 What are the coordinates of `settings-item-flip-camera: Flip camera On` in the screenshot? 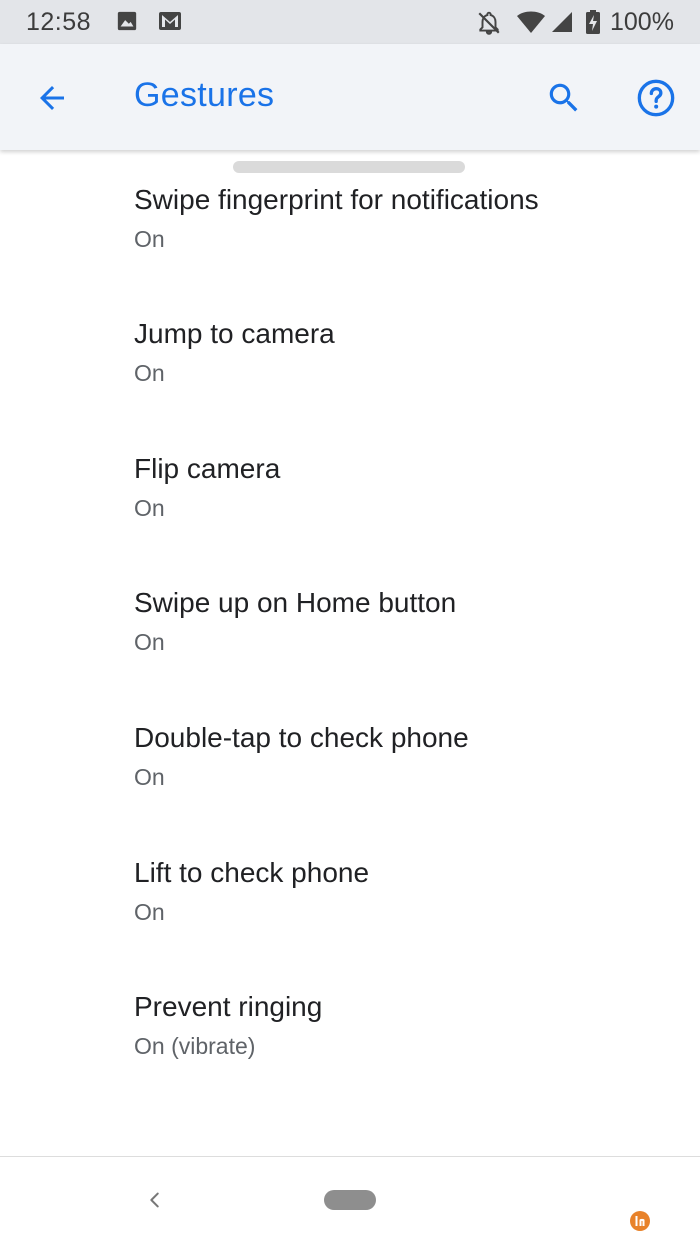 It's located at (350, 486).